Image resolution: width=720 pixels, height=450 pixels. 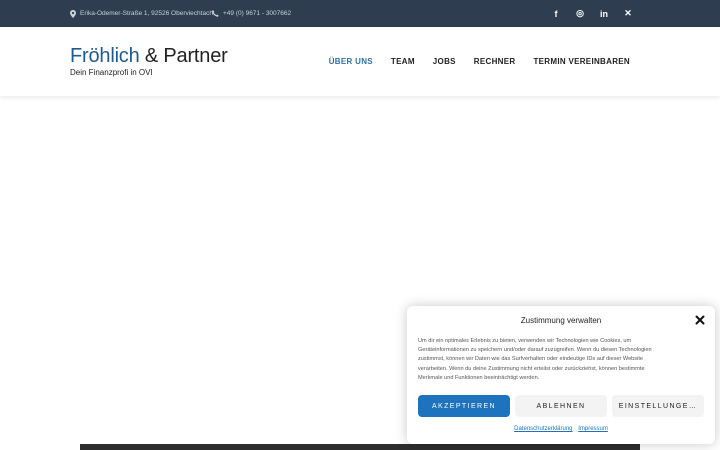 I want to click on consent-title: Zustimmung verwalten, so click(x=561, y=320).